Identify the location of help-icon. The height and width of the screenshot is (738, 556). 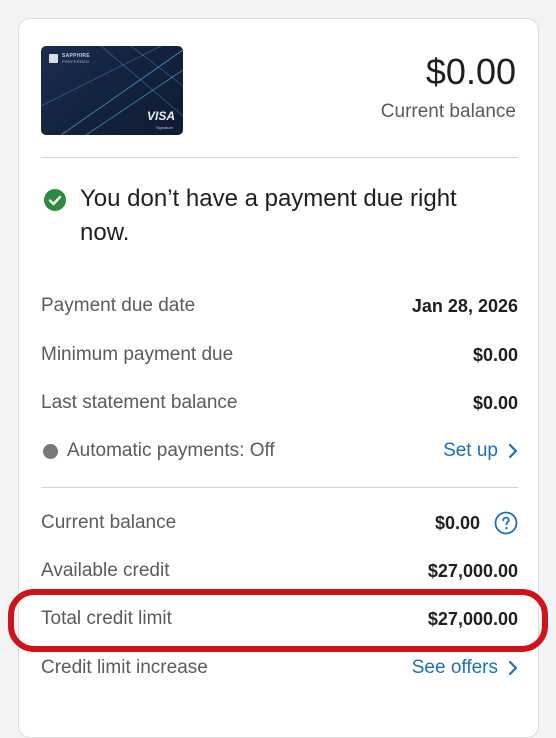
(506, 523).